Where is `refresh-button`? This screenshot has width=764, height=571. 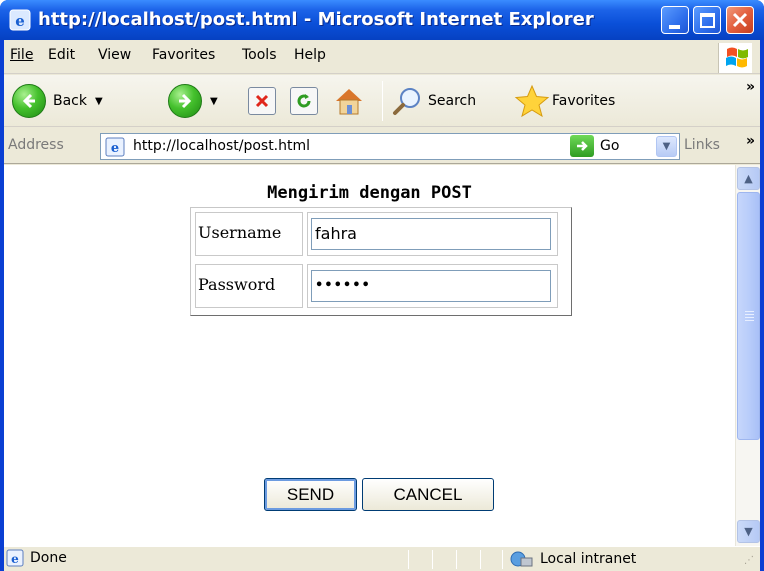
refresh-button is located at coordinates (304, 101).